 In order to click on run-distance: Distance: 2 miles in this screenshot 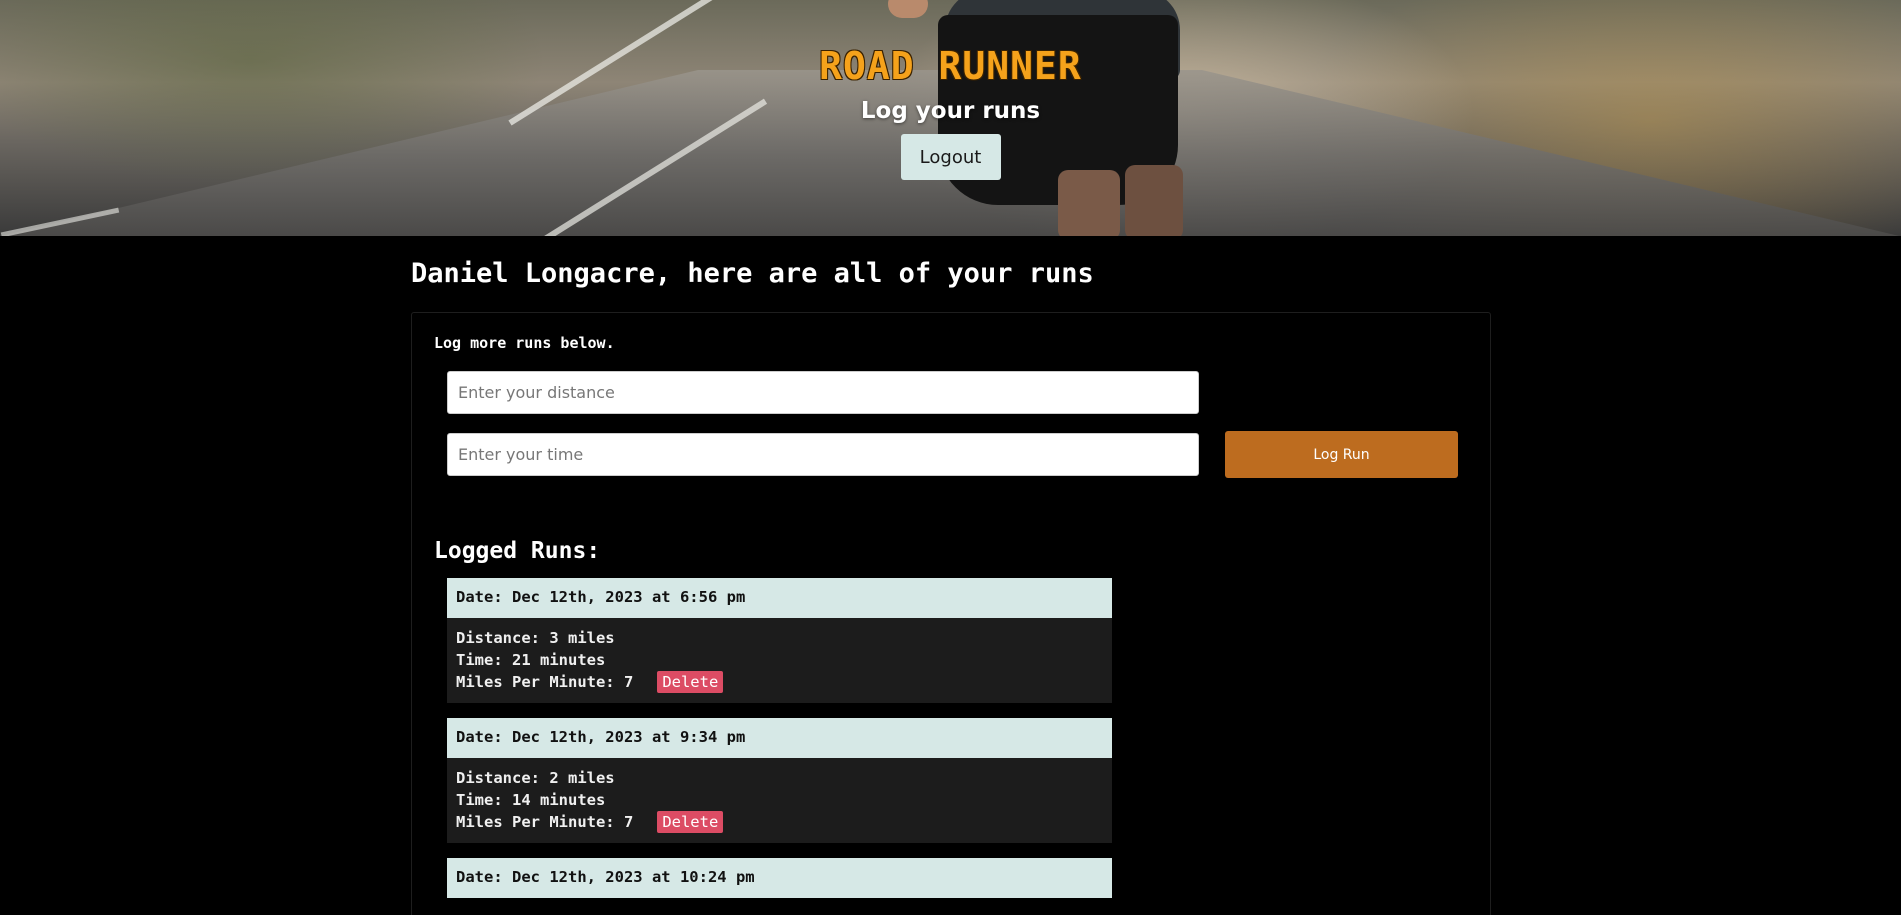, I will do `click(535, 778)`.